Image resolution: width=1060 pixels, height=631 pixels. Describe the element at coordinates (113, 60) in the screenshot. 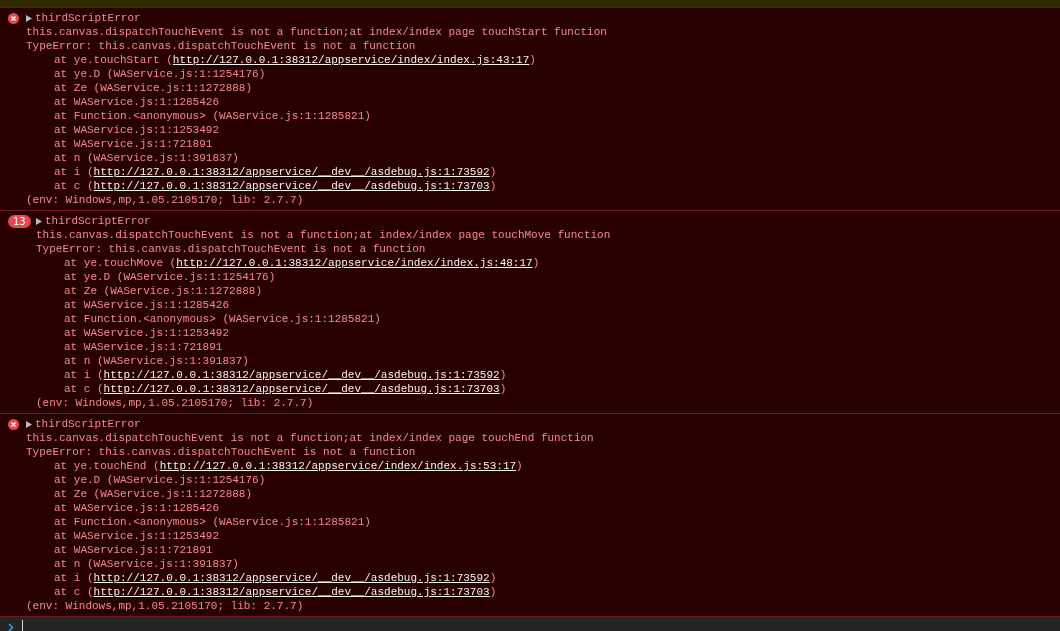

I see `stack-frame: at ye.touchStart (` at that location.